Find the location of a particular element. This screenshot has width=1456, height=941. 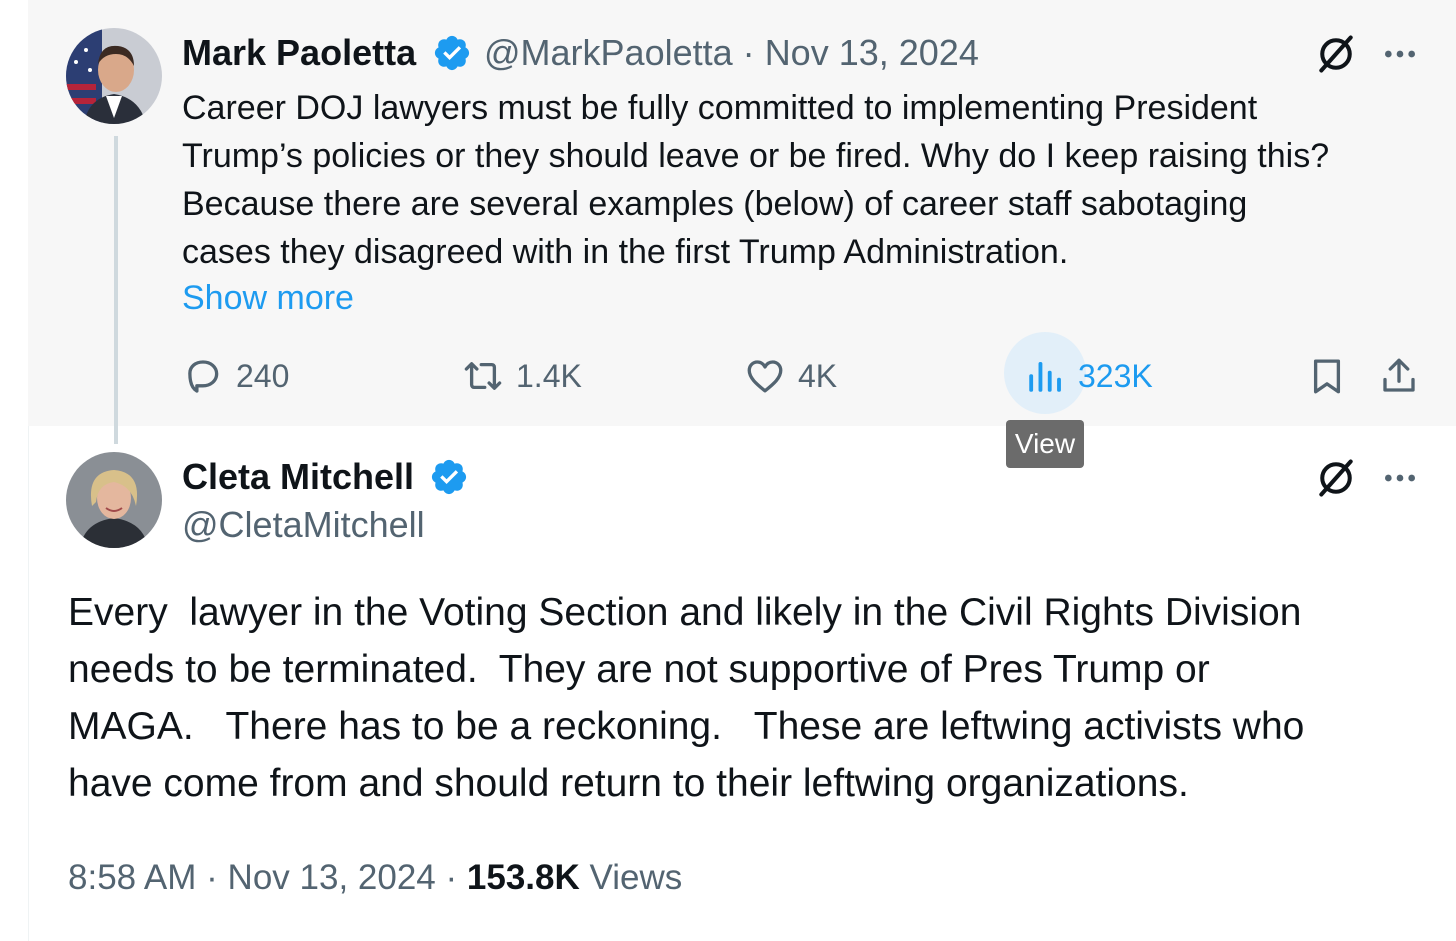

share-button is located at coordinates (1399, 376).